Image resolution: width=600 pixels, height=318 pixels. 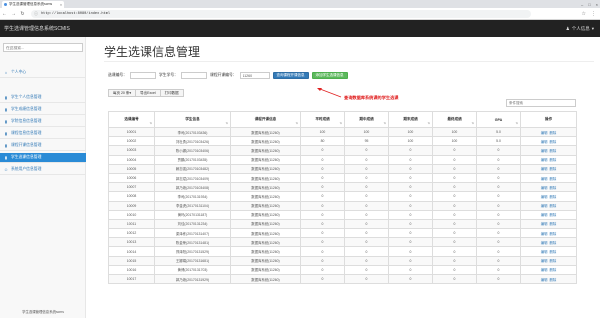 What do you see at coordinates (322, 119) in the screenshot?
I see `column-header: 平时成绩 ⇅` at bounding box center [322, 119].